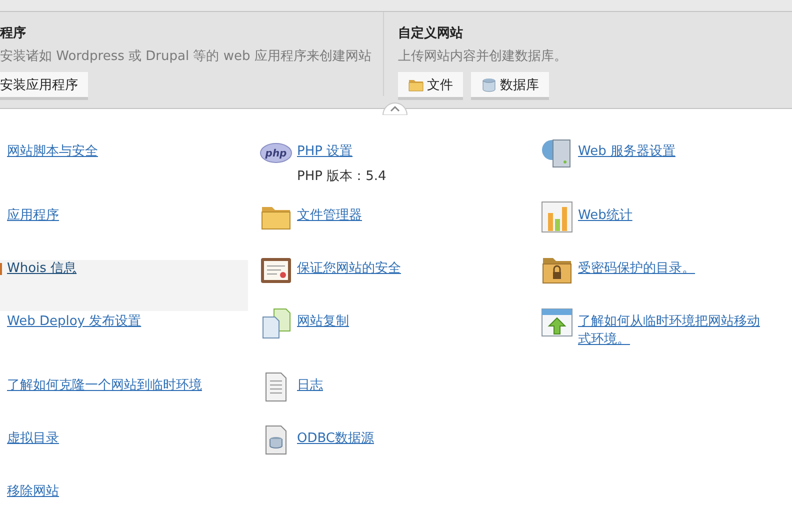 This screenshot has height=513, width=792. I want to click on tool-link: Web统计, so click(605, 216).